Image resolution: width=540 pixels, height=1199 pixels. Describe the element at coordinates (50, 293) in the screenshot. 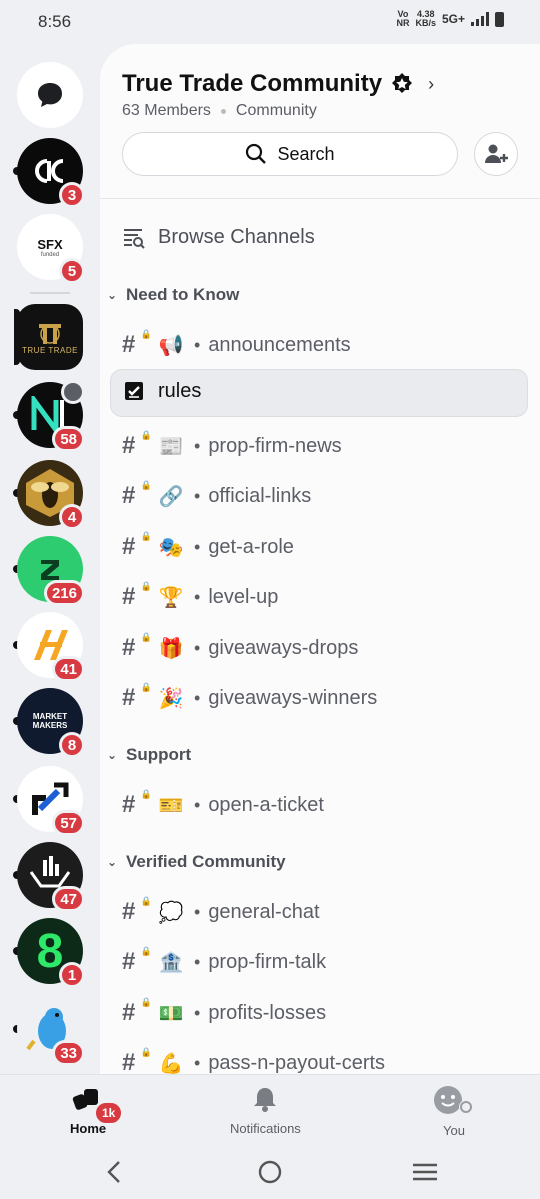

I see `rail-divider` at that location.